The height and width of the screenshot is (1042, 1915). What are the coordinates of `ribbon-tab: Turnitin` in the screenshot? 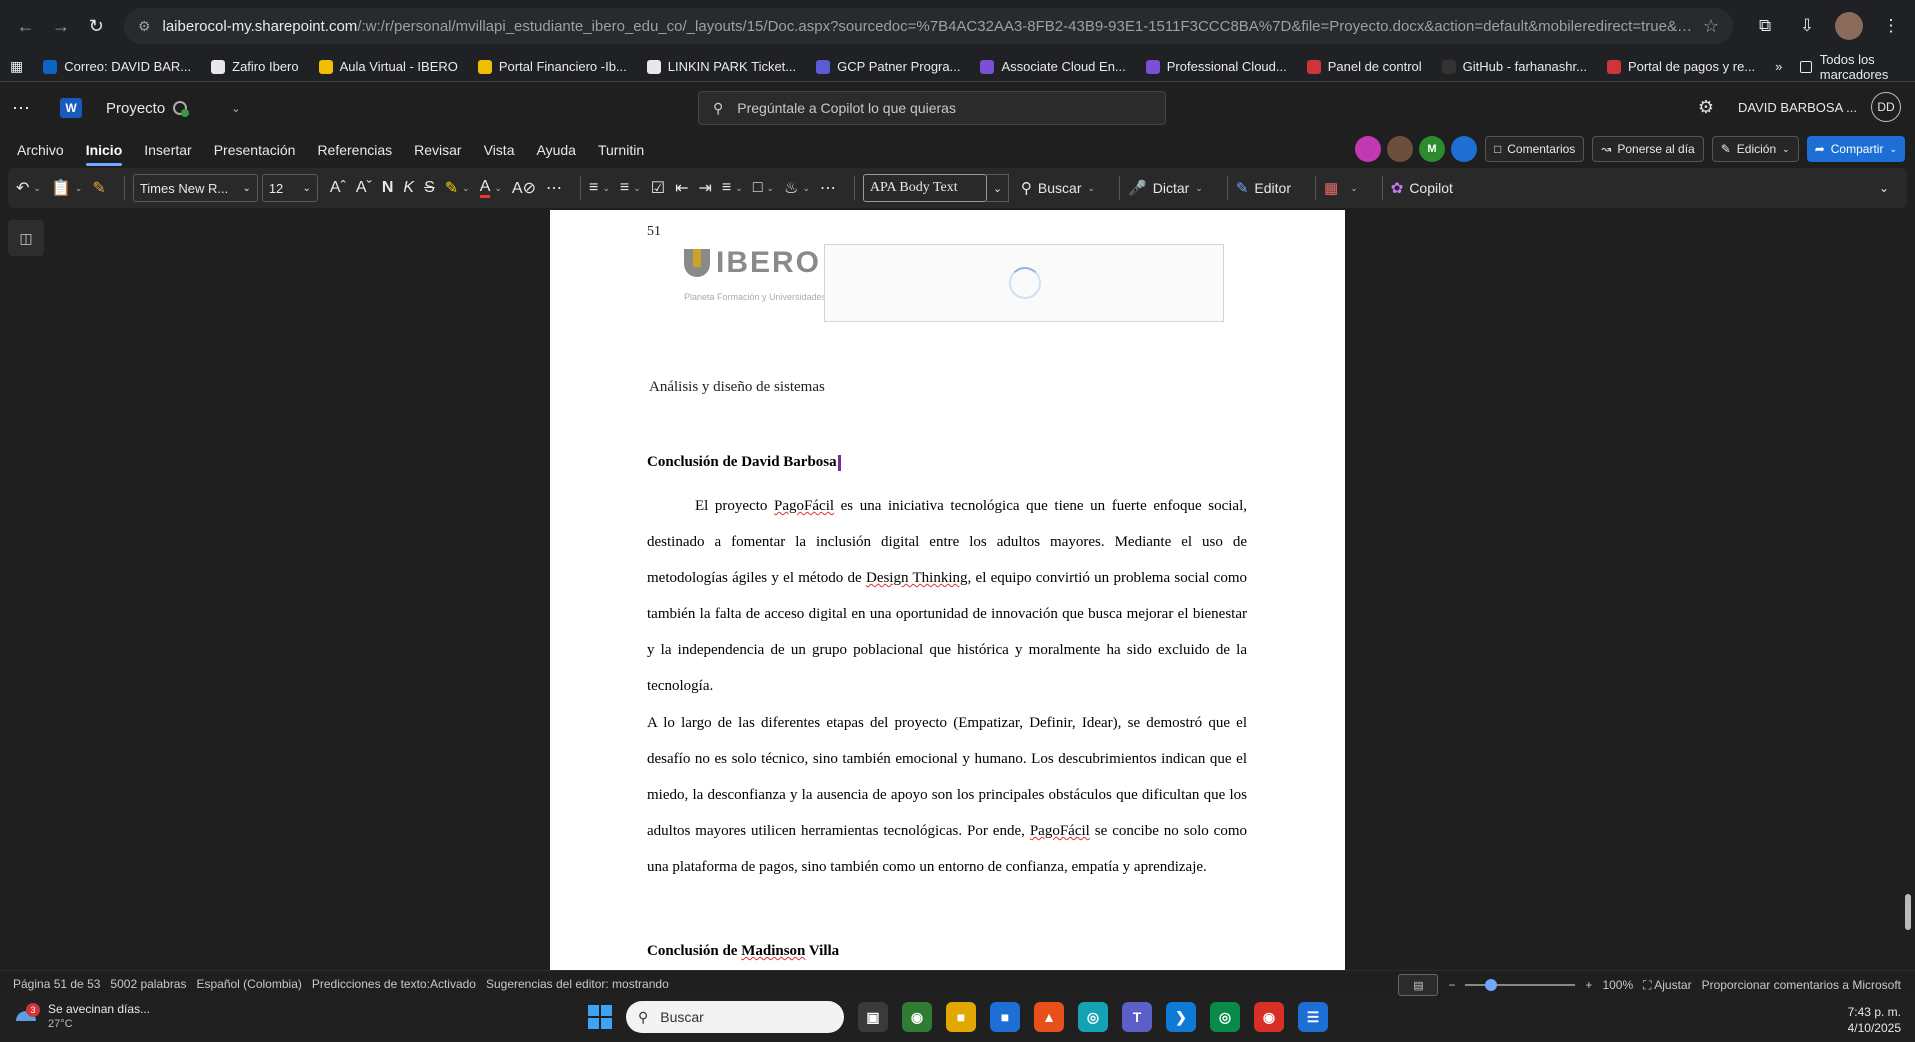 It's located at (621, 150).